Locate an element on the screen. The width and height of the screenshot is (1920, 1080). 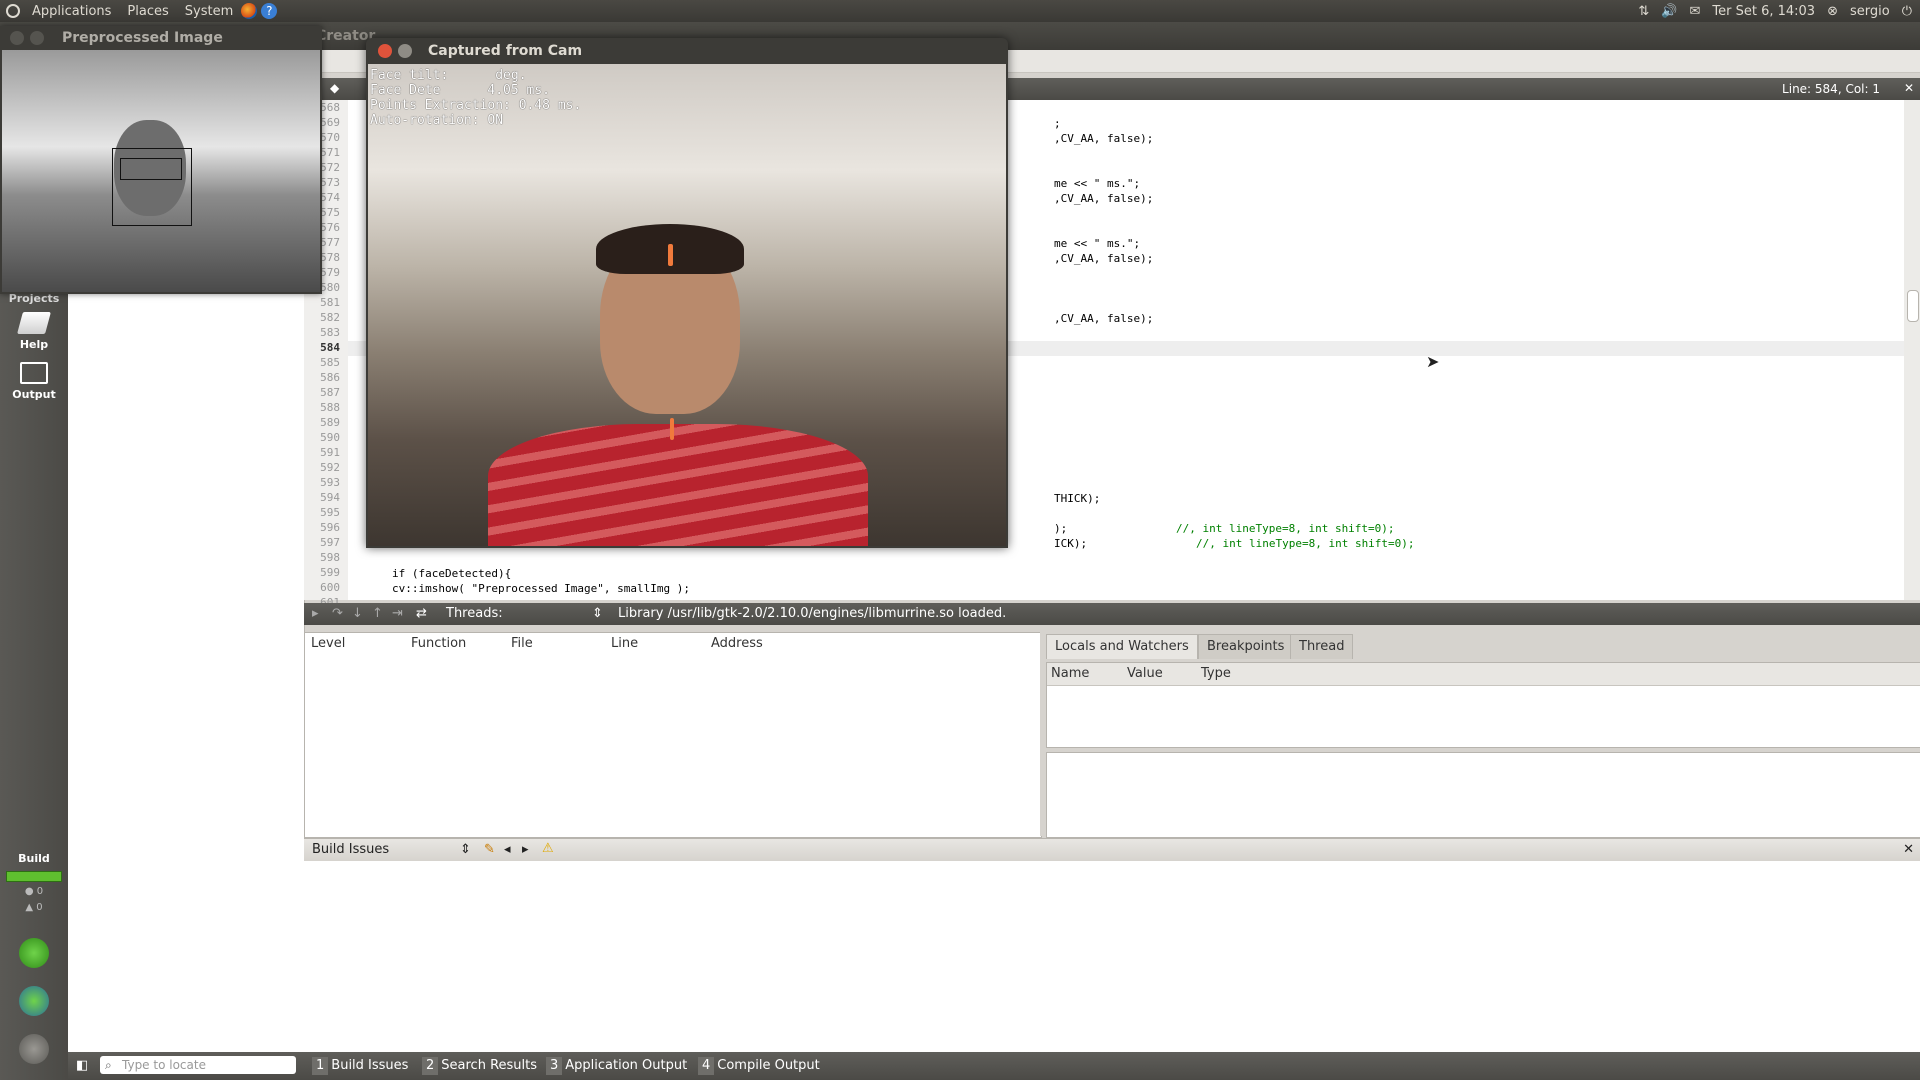
build-issues-pane is located at coordinates (1112, 956).